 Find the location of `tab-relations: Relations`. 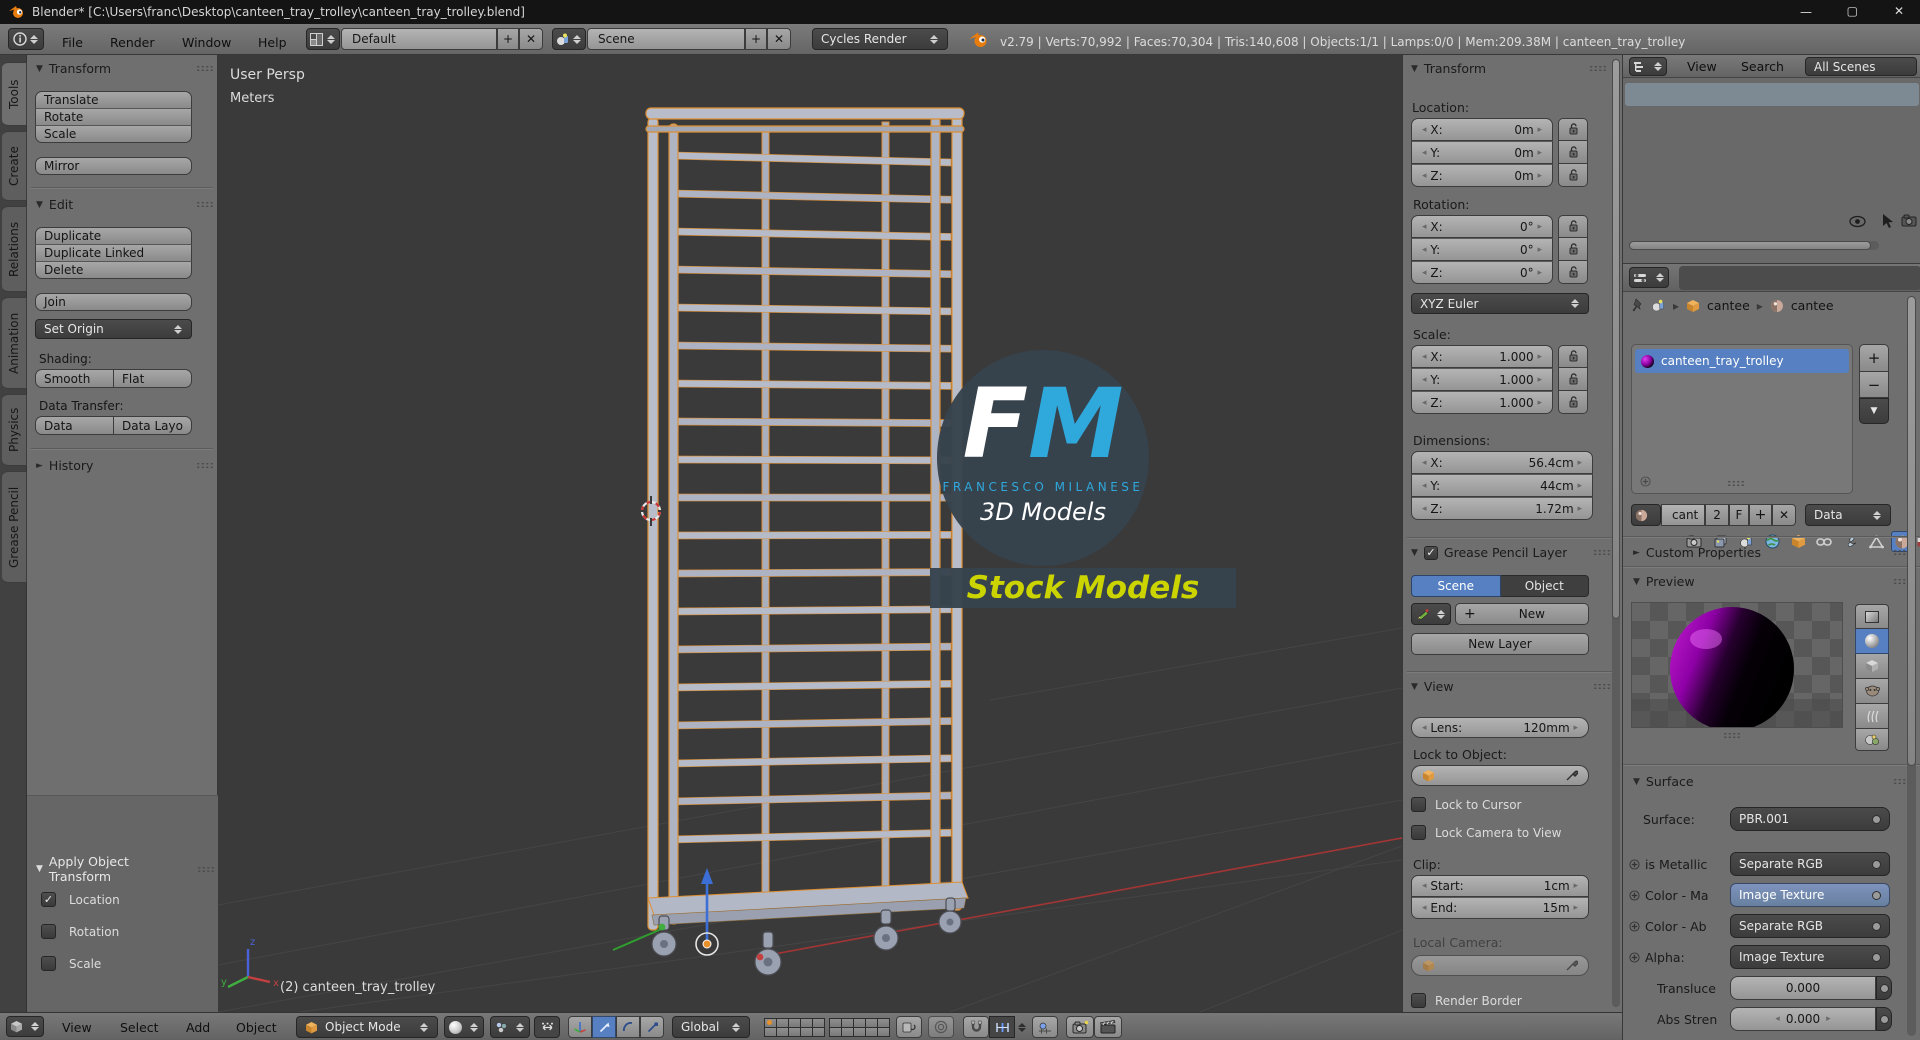

tab-relations: Relations is located at coordinates (14, 249).